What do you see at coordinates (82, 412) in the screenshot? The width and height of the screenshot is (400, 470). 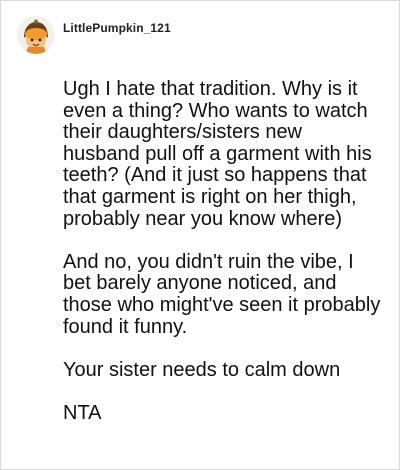 I see `comment-paragraph-4: NTA` at bounding box center [82, 412].